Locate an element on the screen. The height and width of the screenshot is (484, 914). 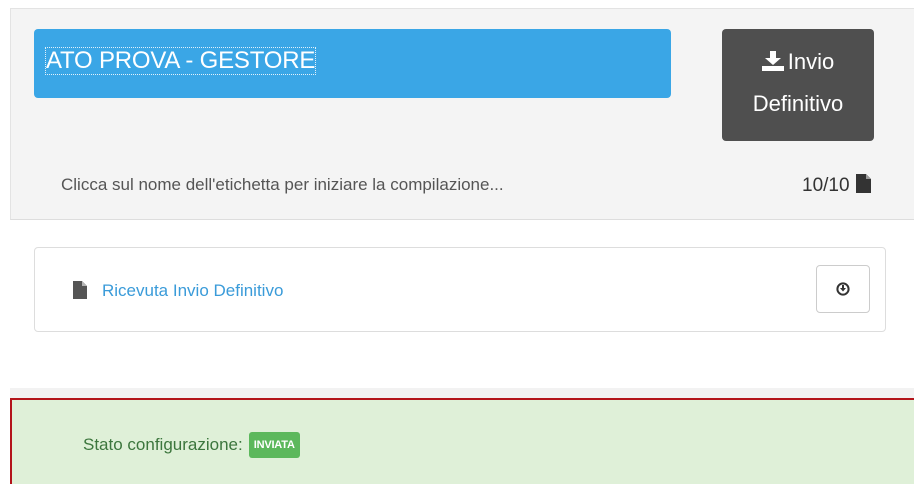
download-document-button is located at coordinates (843, 289).